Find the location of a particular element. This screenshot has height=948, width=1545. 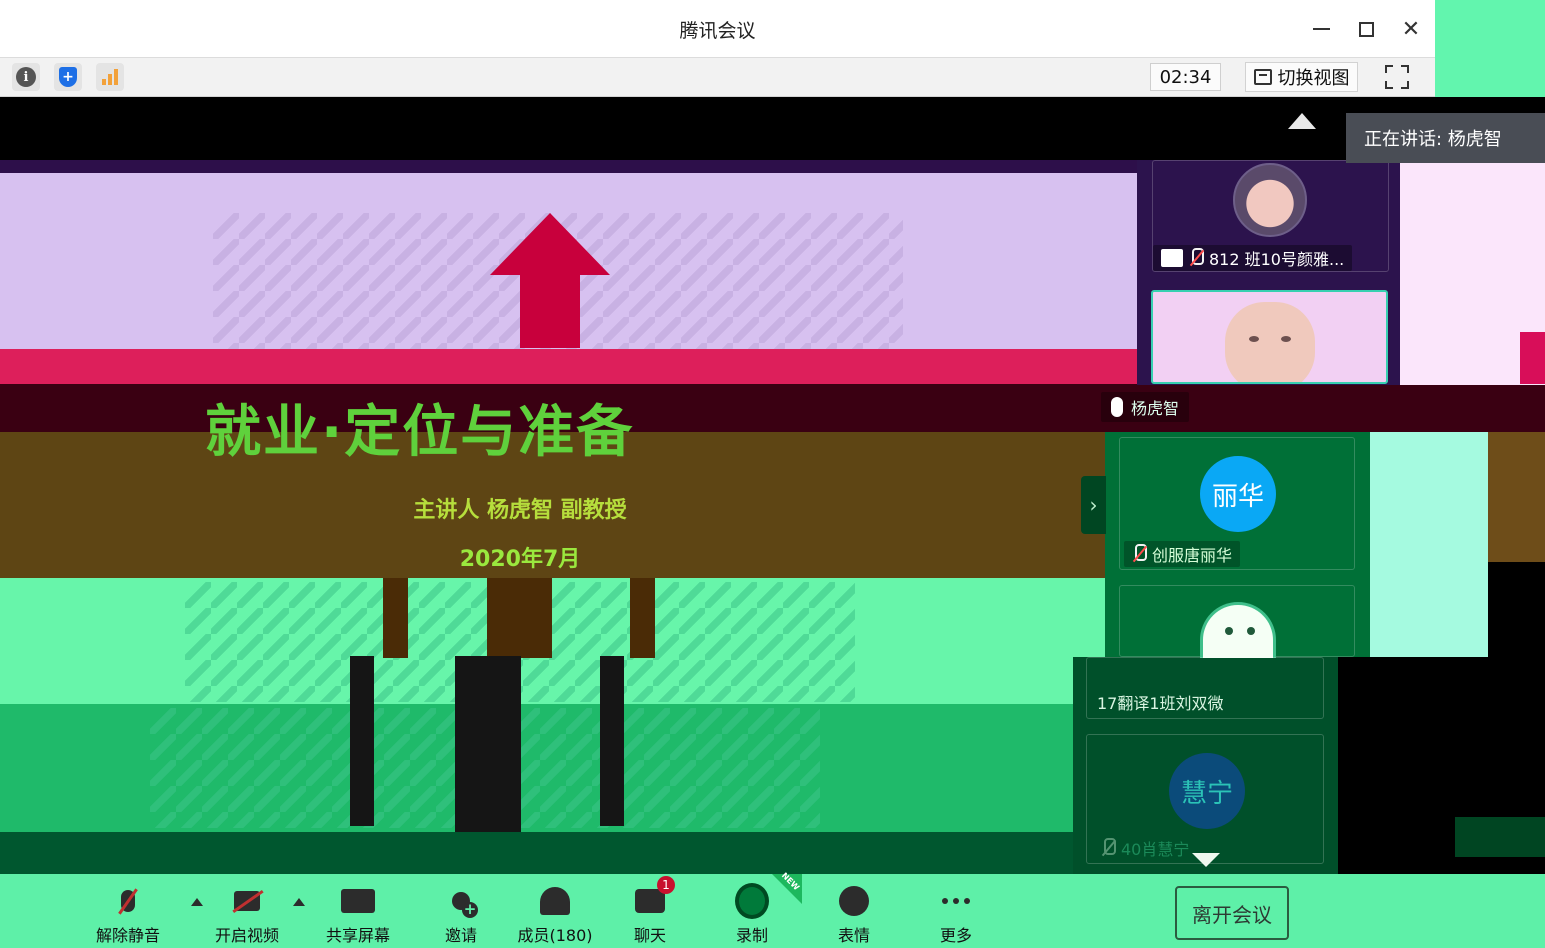

emoji-label: 表情 is located at coordinates (853, 935).